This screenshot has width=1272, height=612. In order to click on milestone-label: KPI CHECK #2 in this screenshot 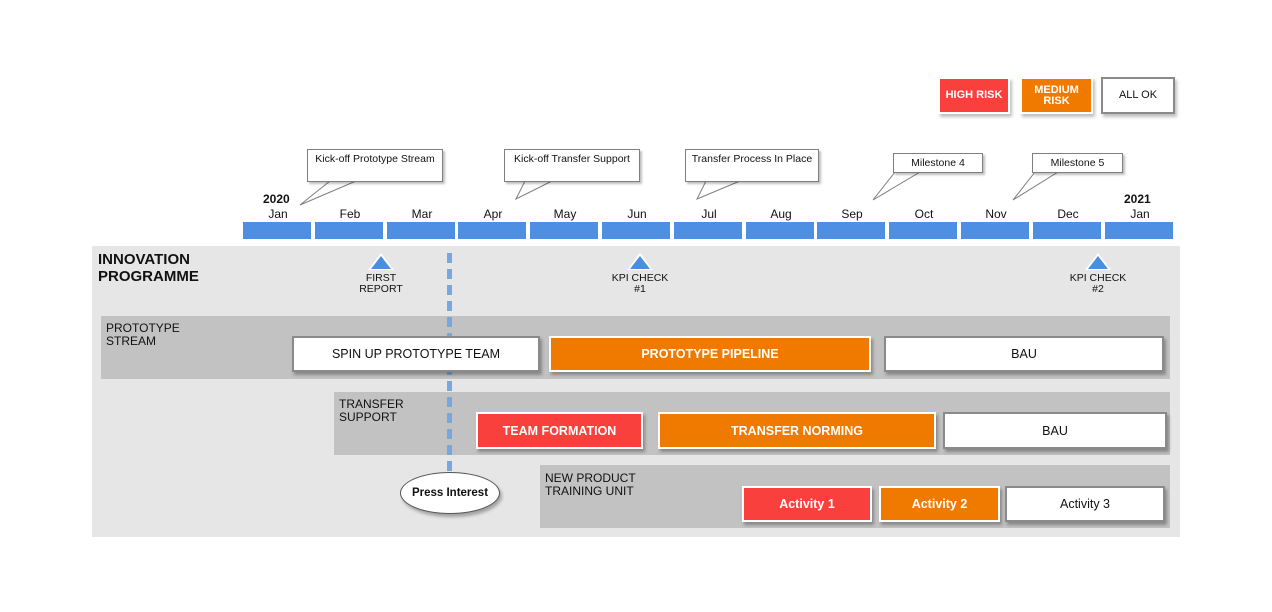, I will do `click(1098, 283)`.